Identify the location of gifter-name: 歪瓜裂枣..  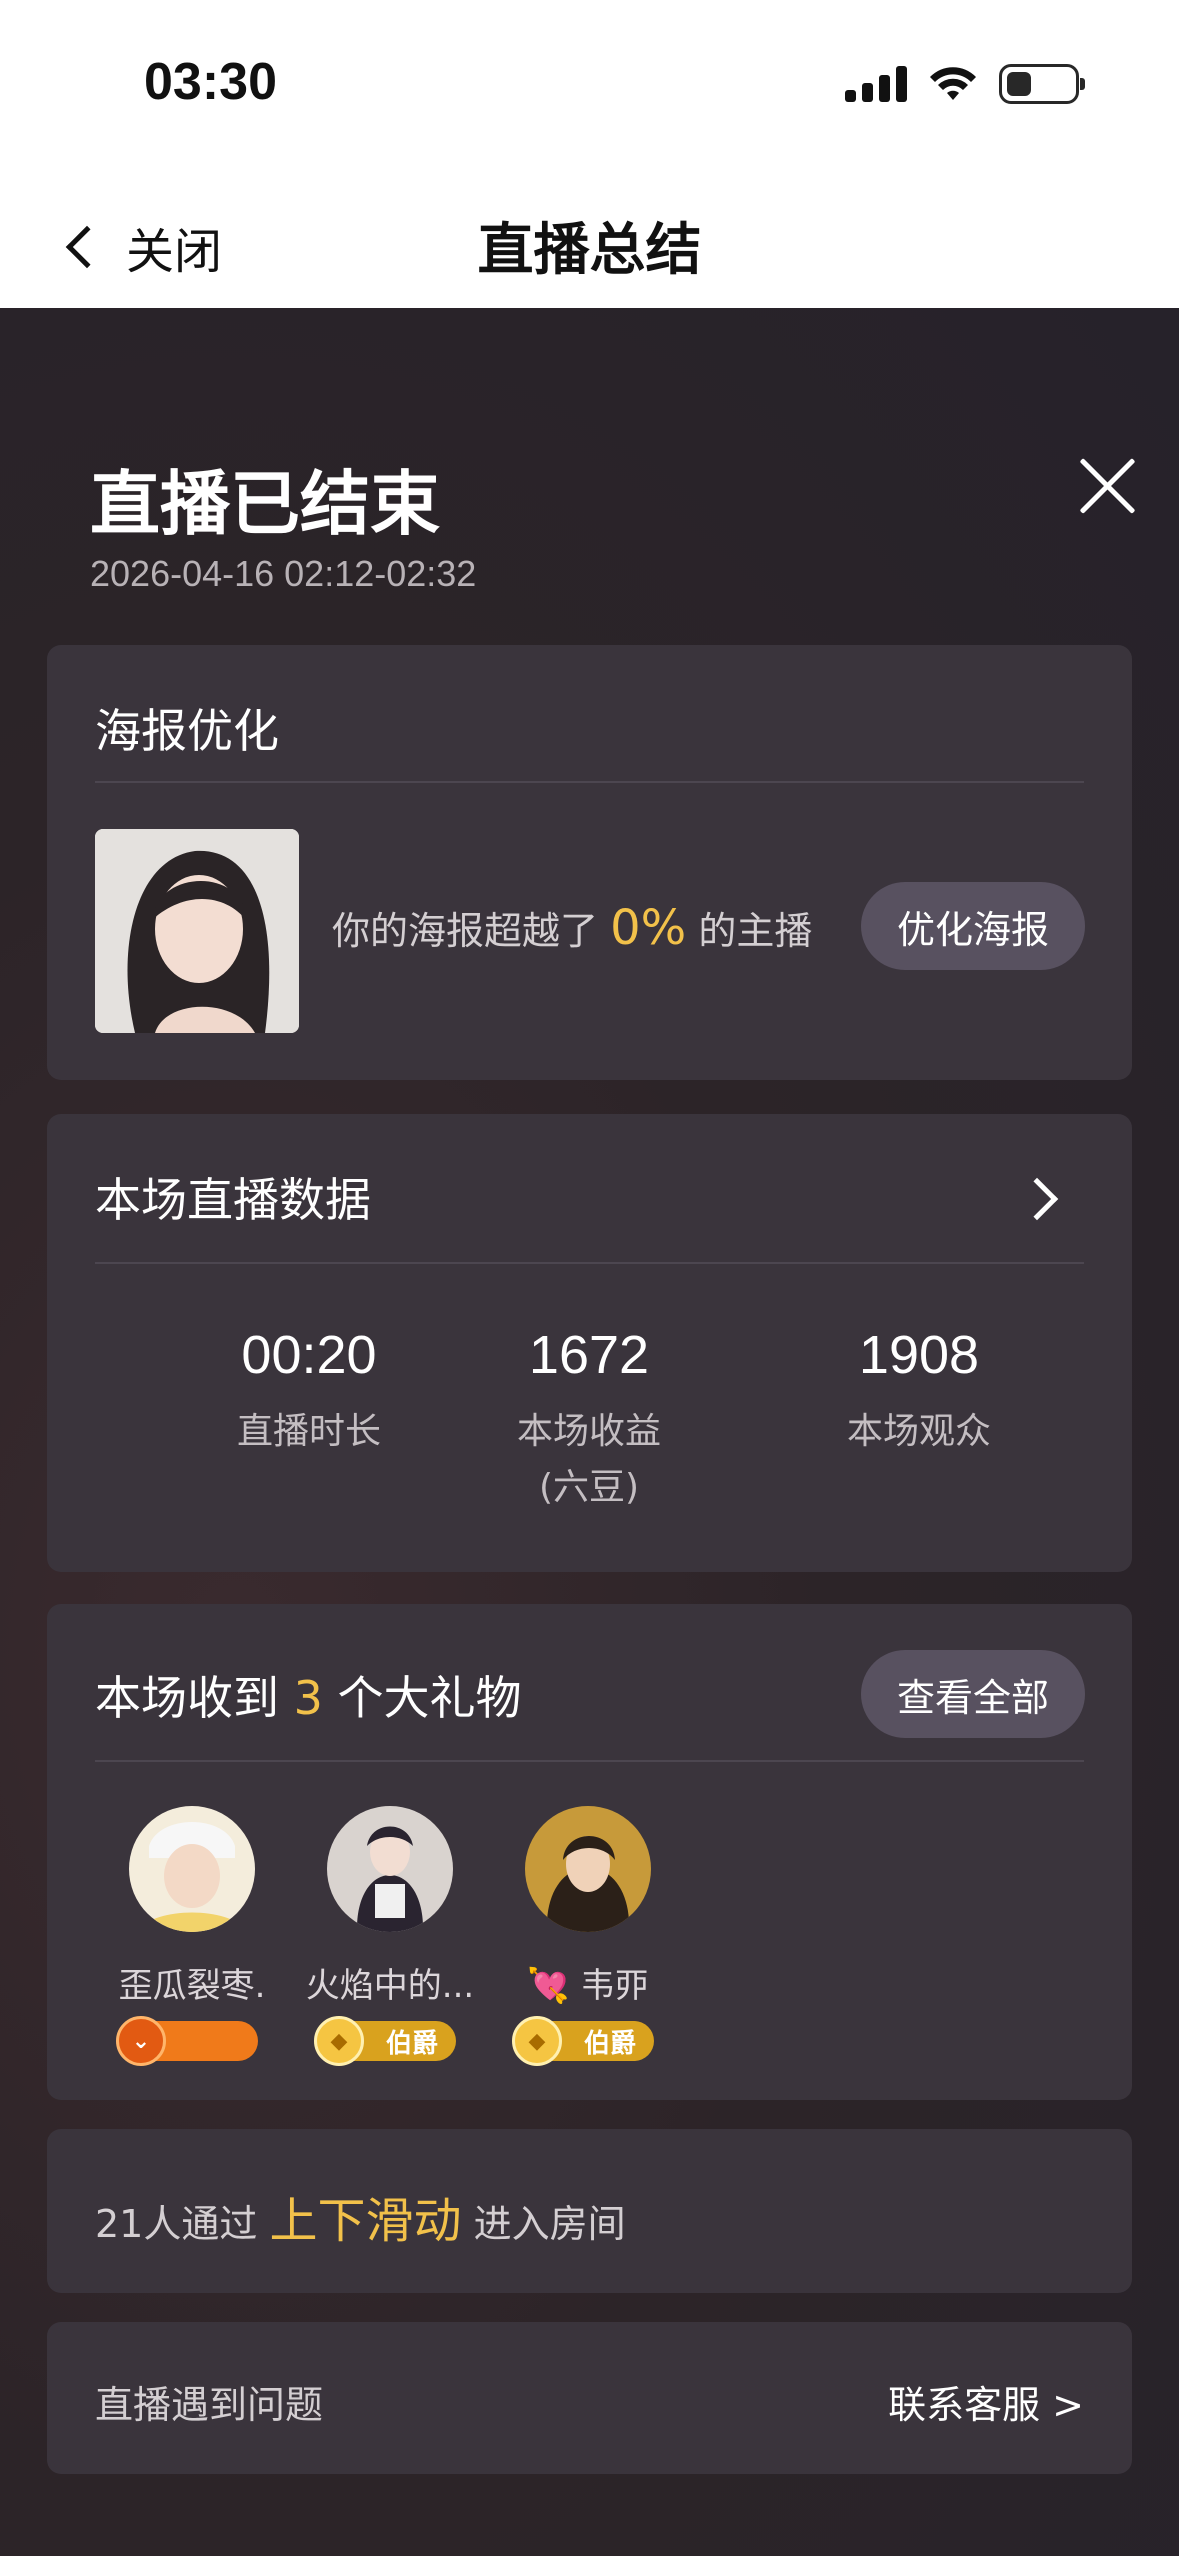
(192, 1986).